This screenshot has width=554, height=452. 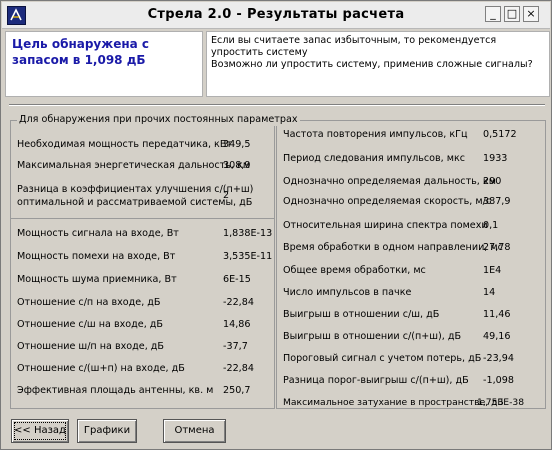 What do you see at coordinates (491, 225) in the screenshot?
I see `result-value: 0,1` at bounding box center [491, 225].